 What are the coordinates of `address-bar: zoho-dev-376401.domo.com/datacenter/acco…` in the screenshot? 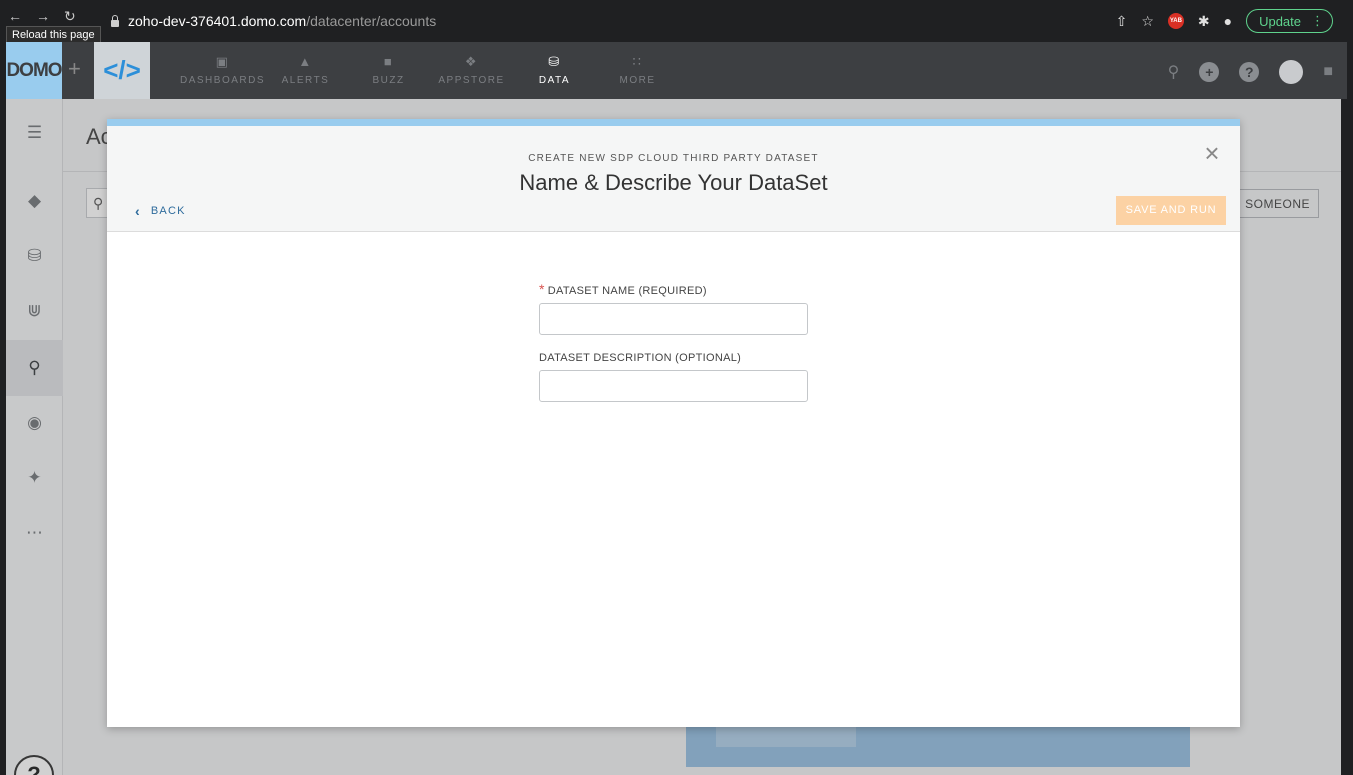 It's located at (610, 21).